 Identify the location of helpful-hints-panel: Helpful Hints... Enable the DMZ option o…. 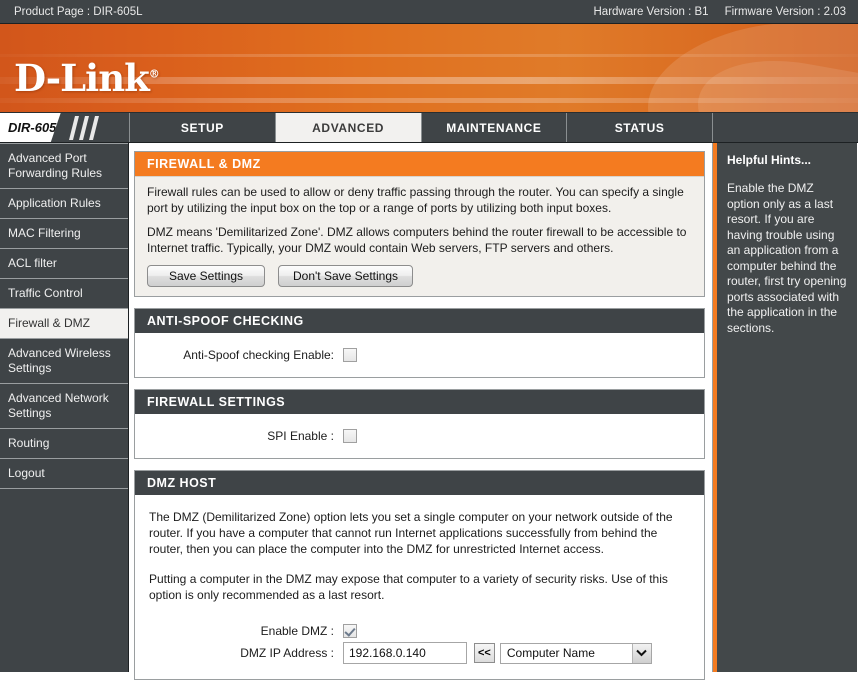
(785, 407).